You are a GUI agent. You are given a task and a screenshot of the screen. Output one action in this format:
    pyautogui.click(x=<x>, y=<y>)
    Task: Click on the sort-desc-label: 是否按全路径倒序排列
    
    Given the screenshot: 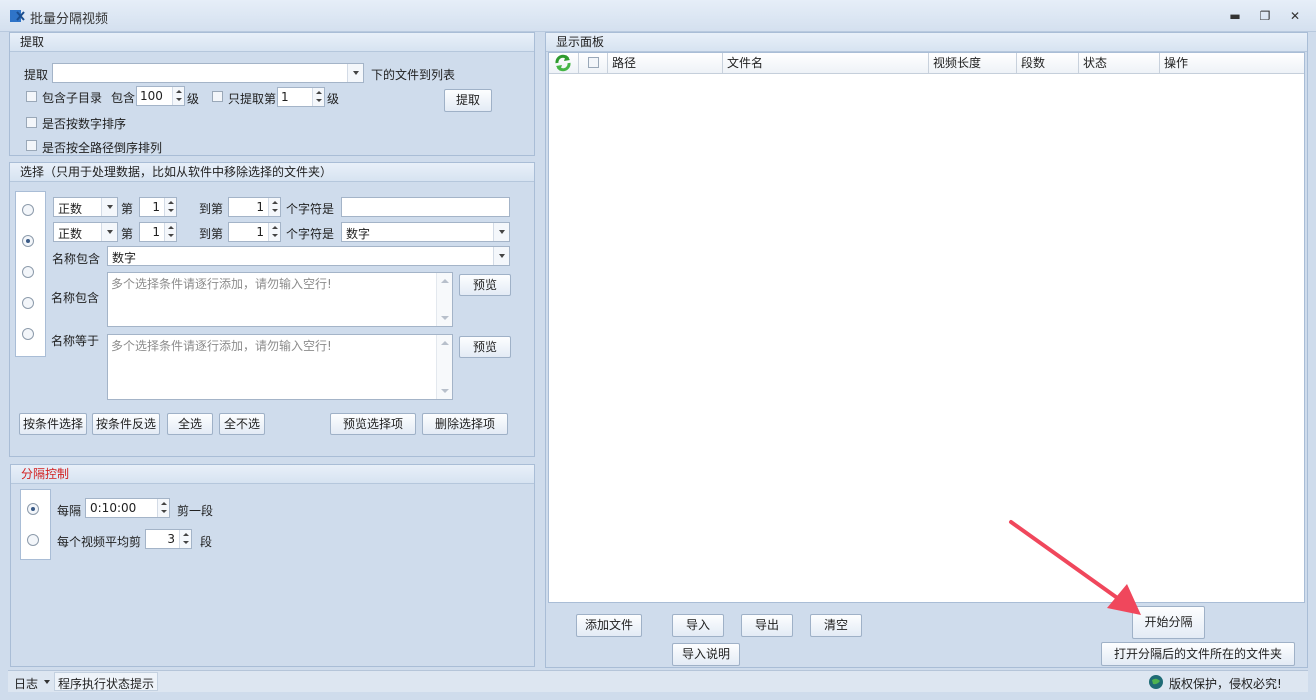 What is the action you would take?
    pyautogui.click(x=102, y=148)
    